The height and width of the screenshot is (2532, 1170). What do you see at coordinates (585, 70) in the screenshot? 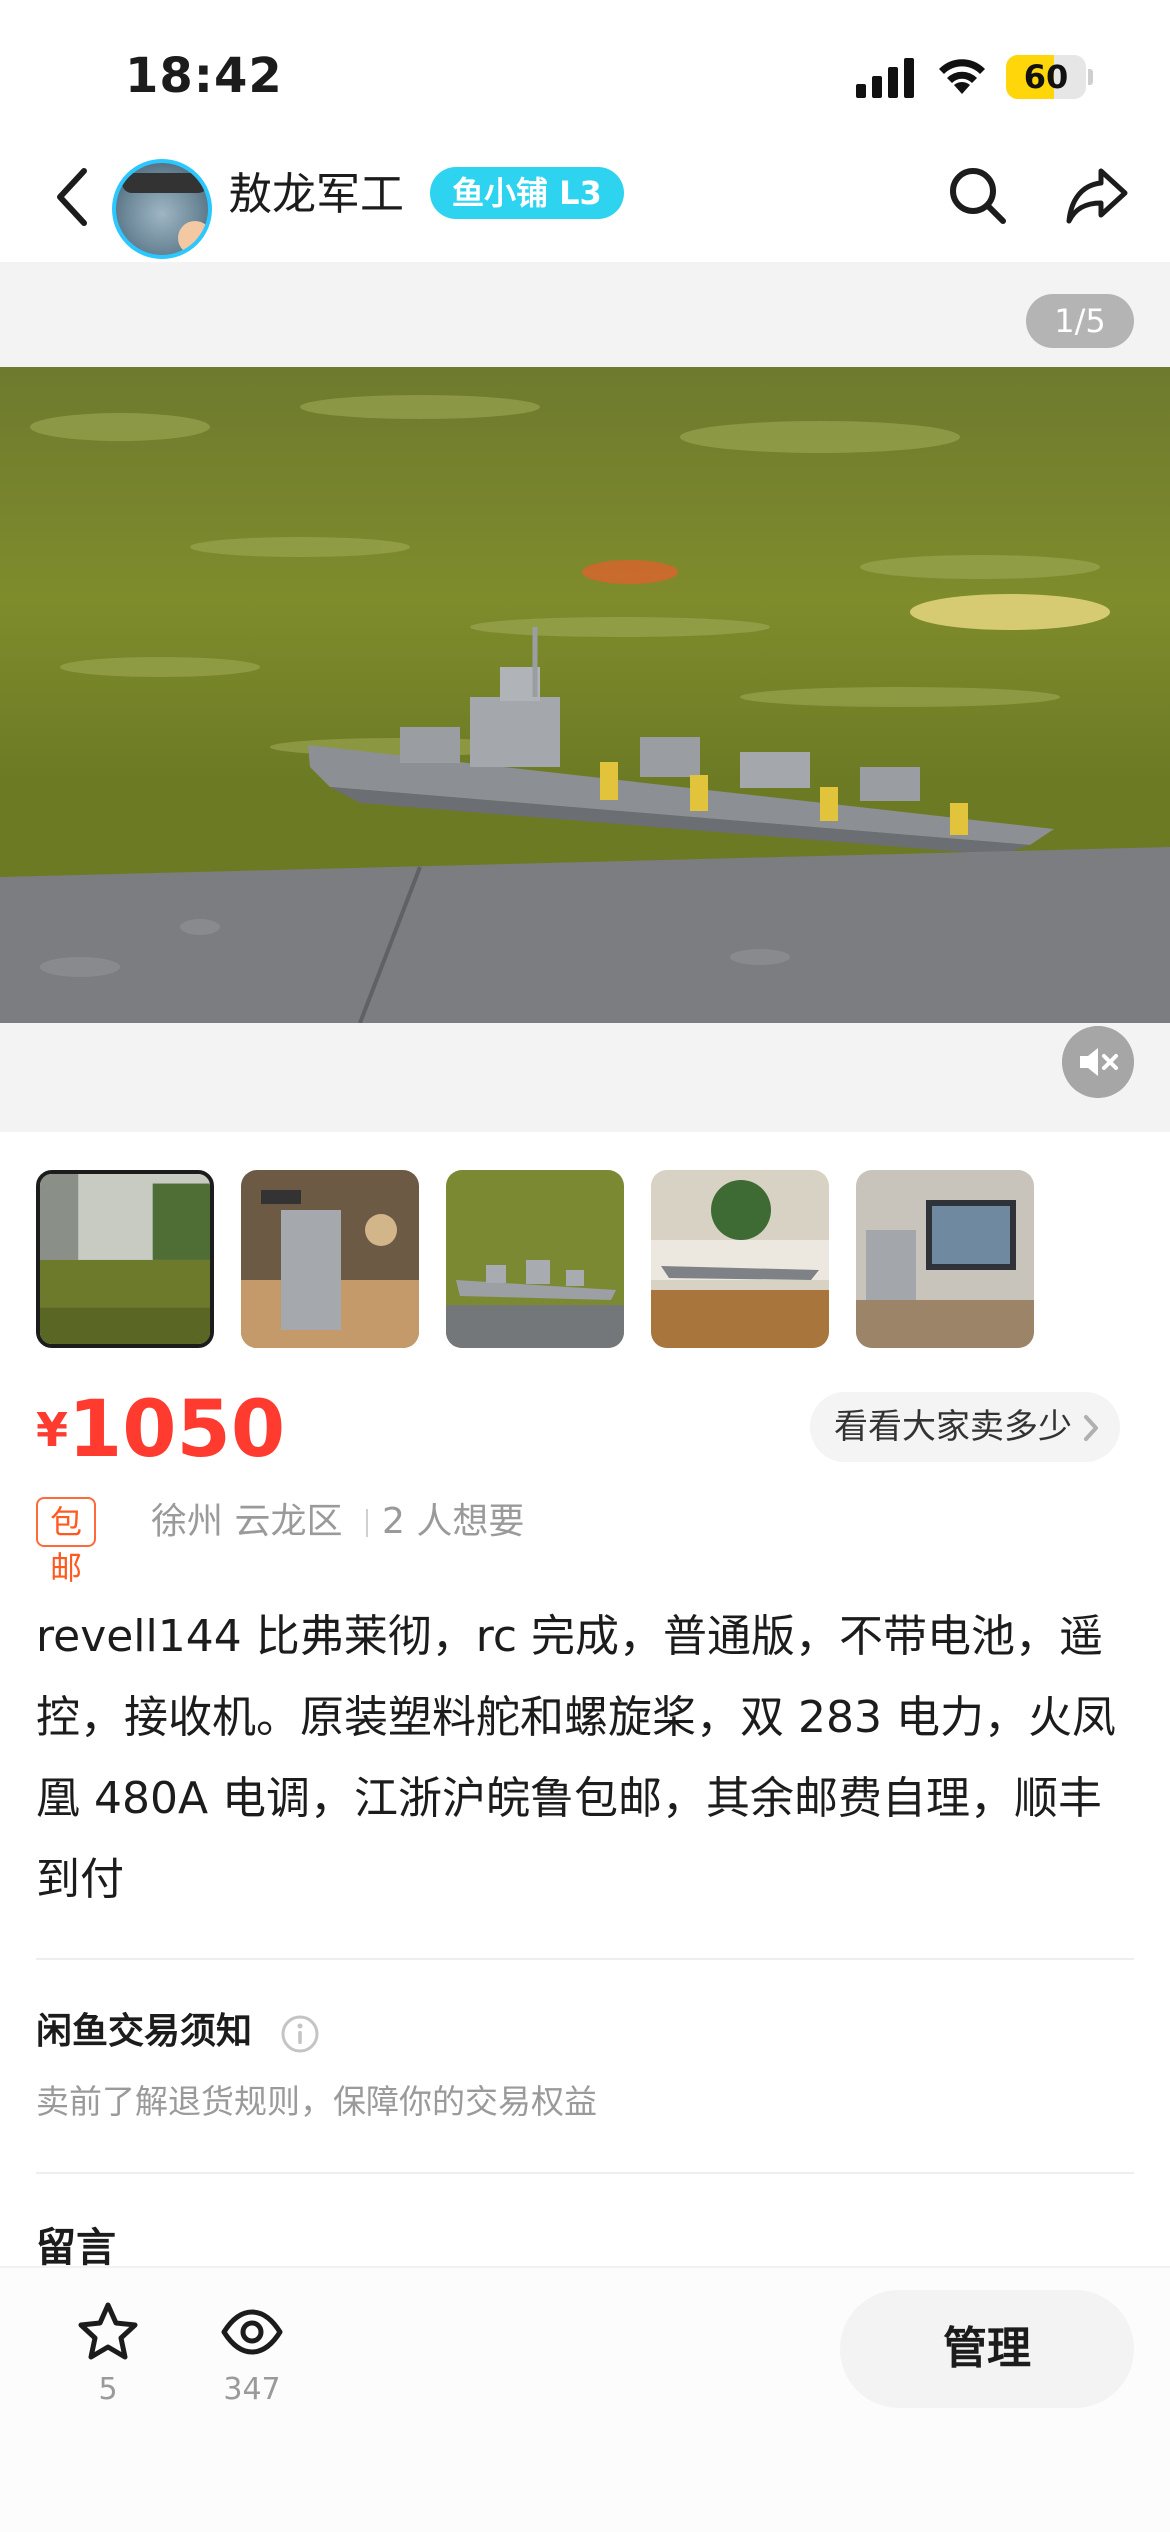
I see `status-bar: 18:42 60` at bounding box center [585, 70].